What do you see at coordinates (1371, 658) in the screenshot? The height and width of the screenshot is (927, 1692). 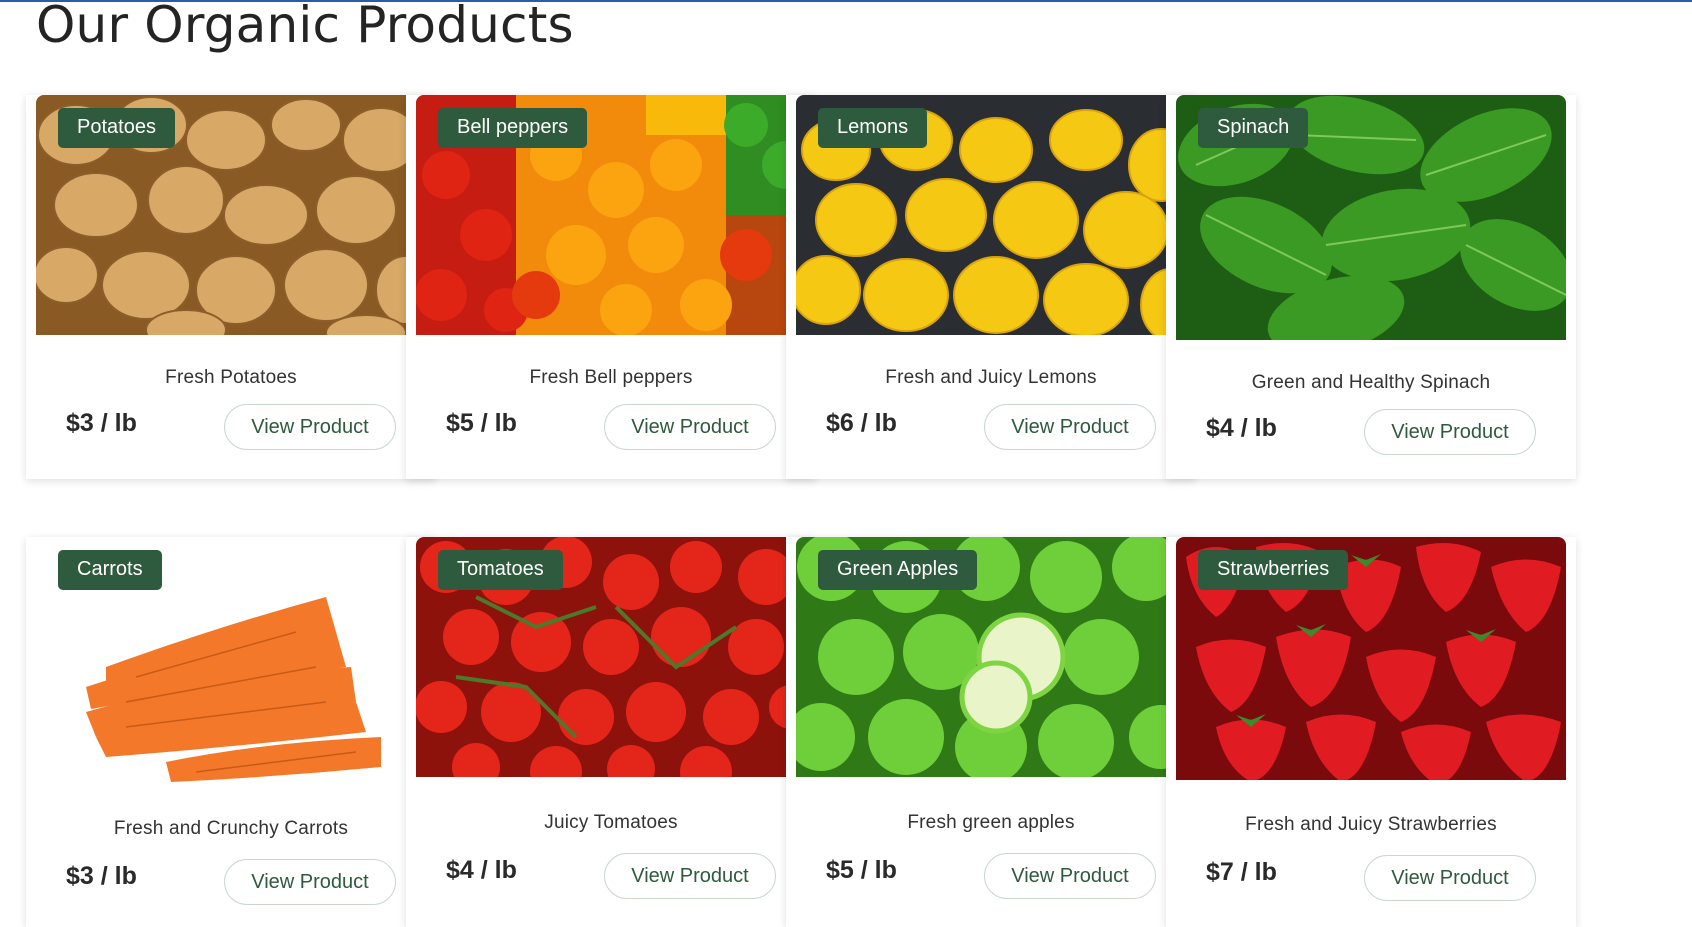 I see `strawberries-image: Strawberries` at bounding box center [1371, 658].